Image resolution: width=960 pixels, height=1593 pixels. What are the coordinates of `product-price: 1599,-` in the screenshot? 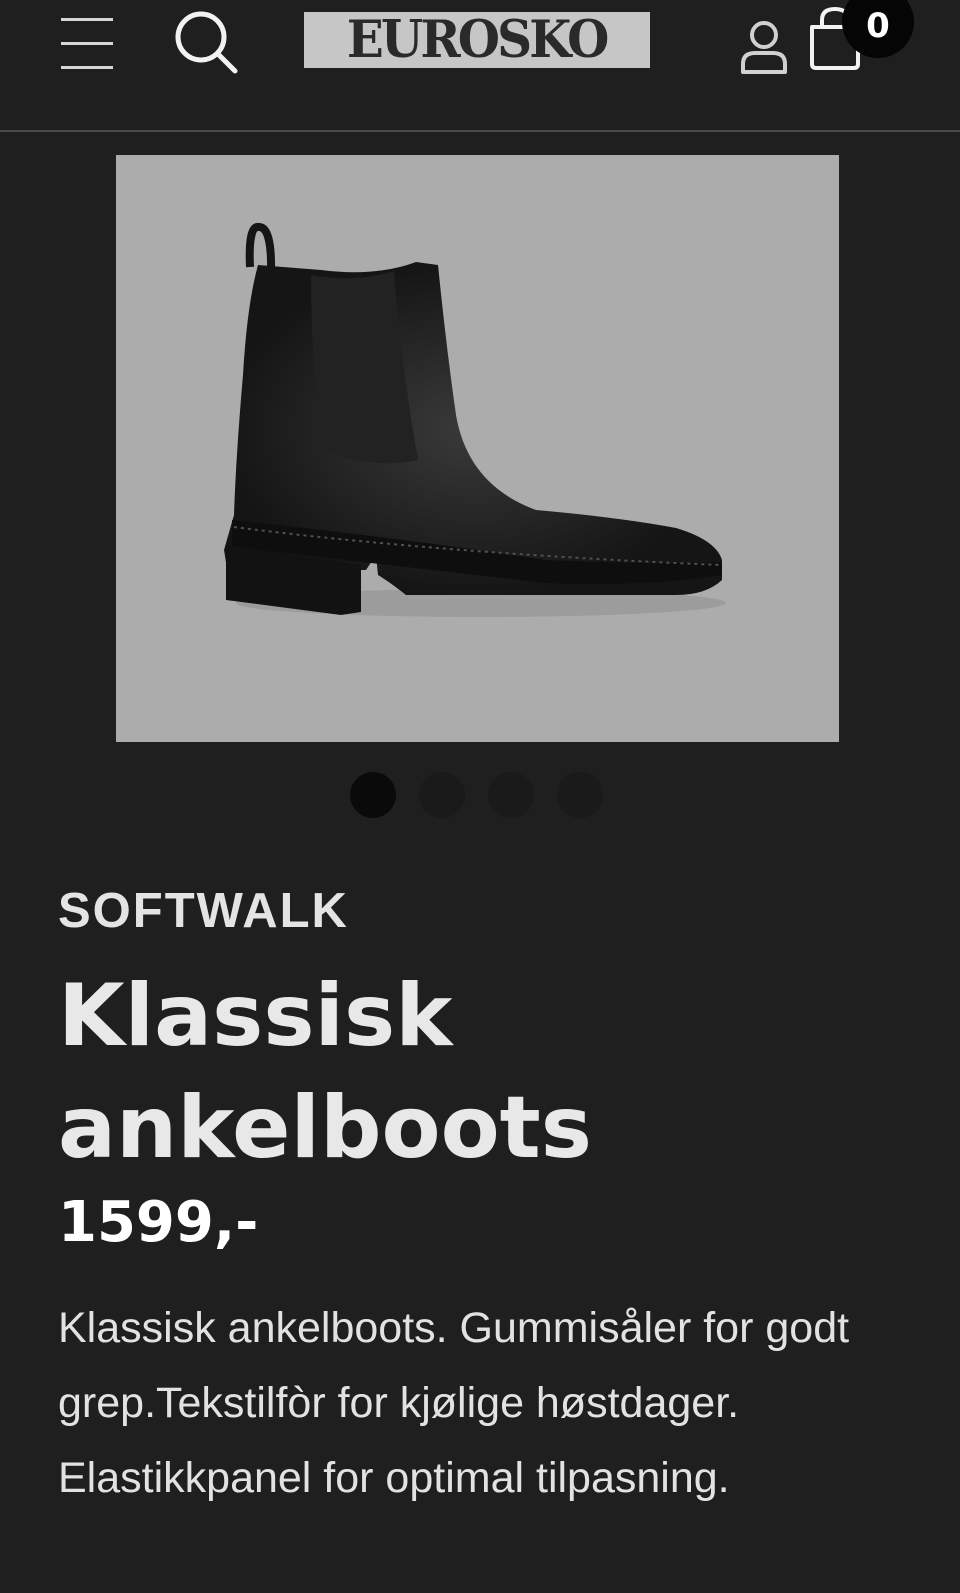 It's located at (158, 1222).